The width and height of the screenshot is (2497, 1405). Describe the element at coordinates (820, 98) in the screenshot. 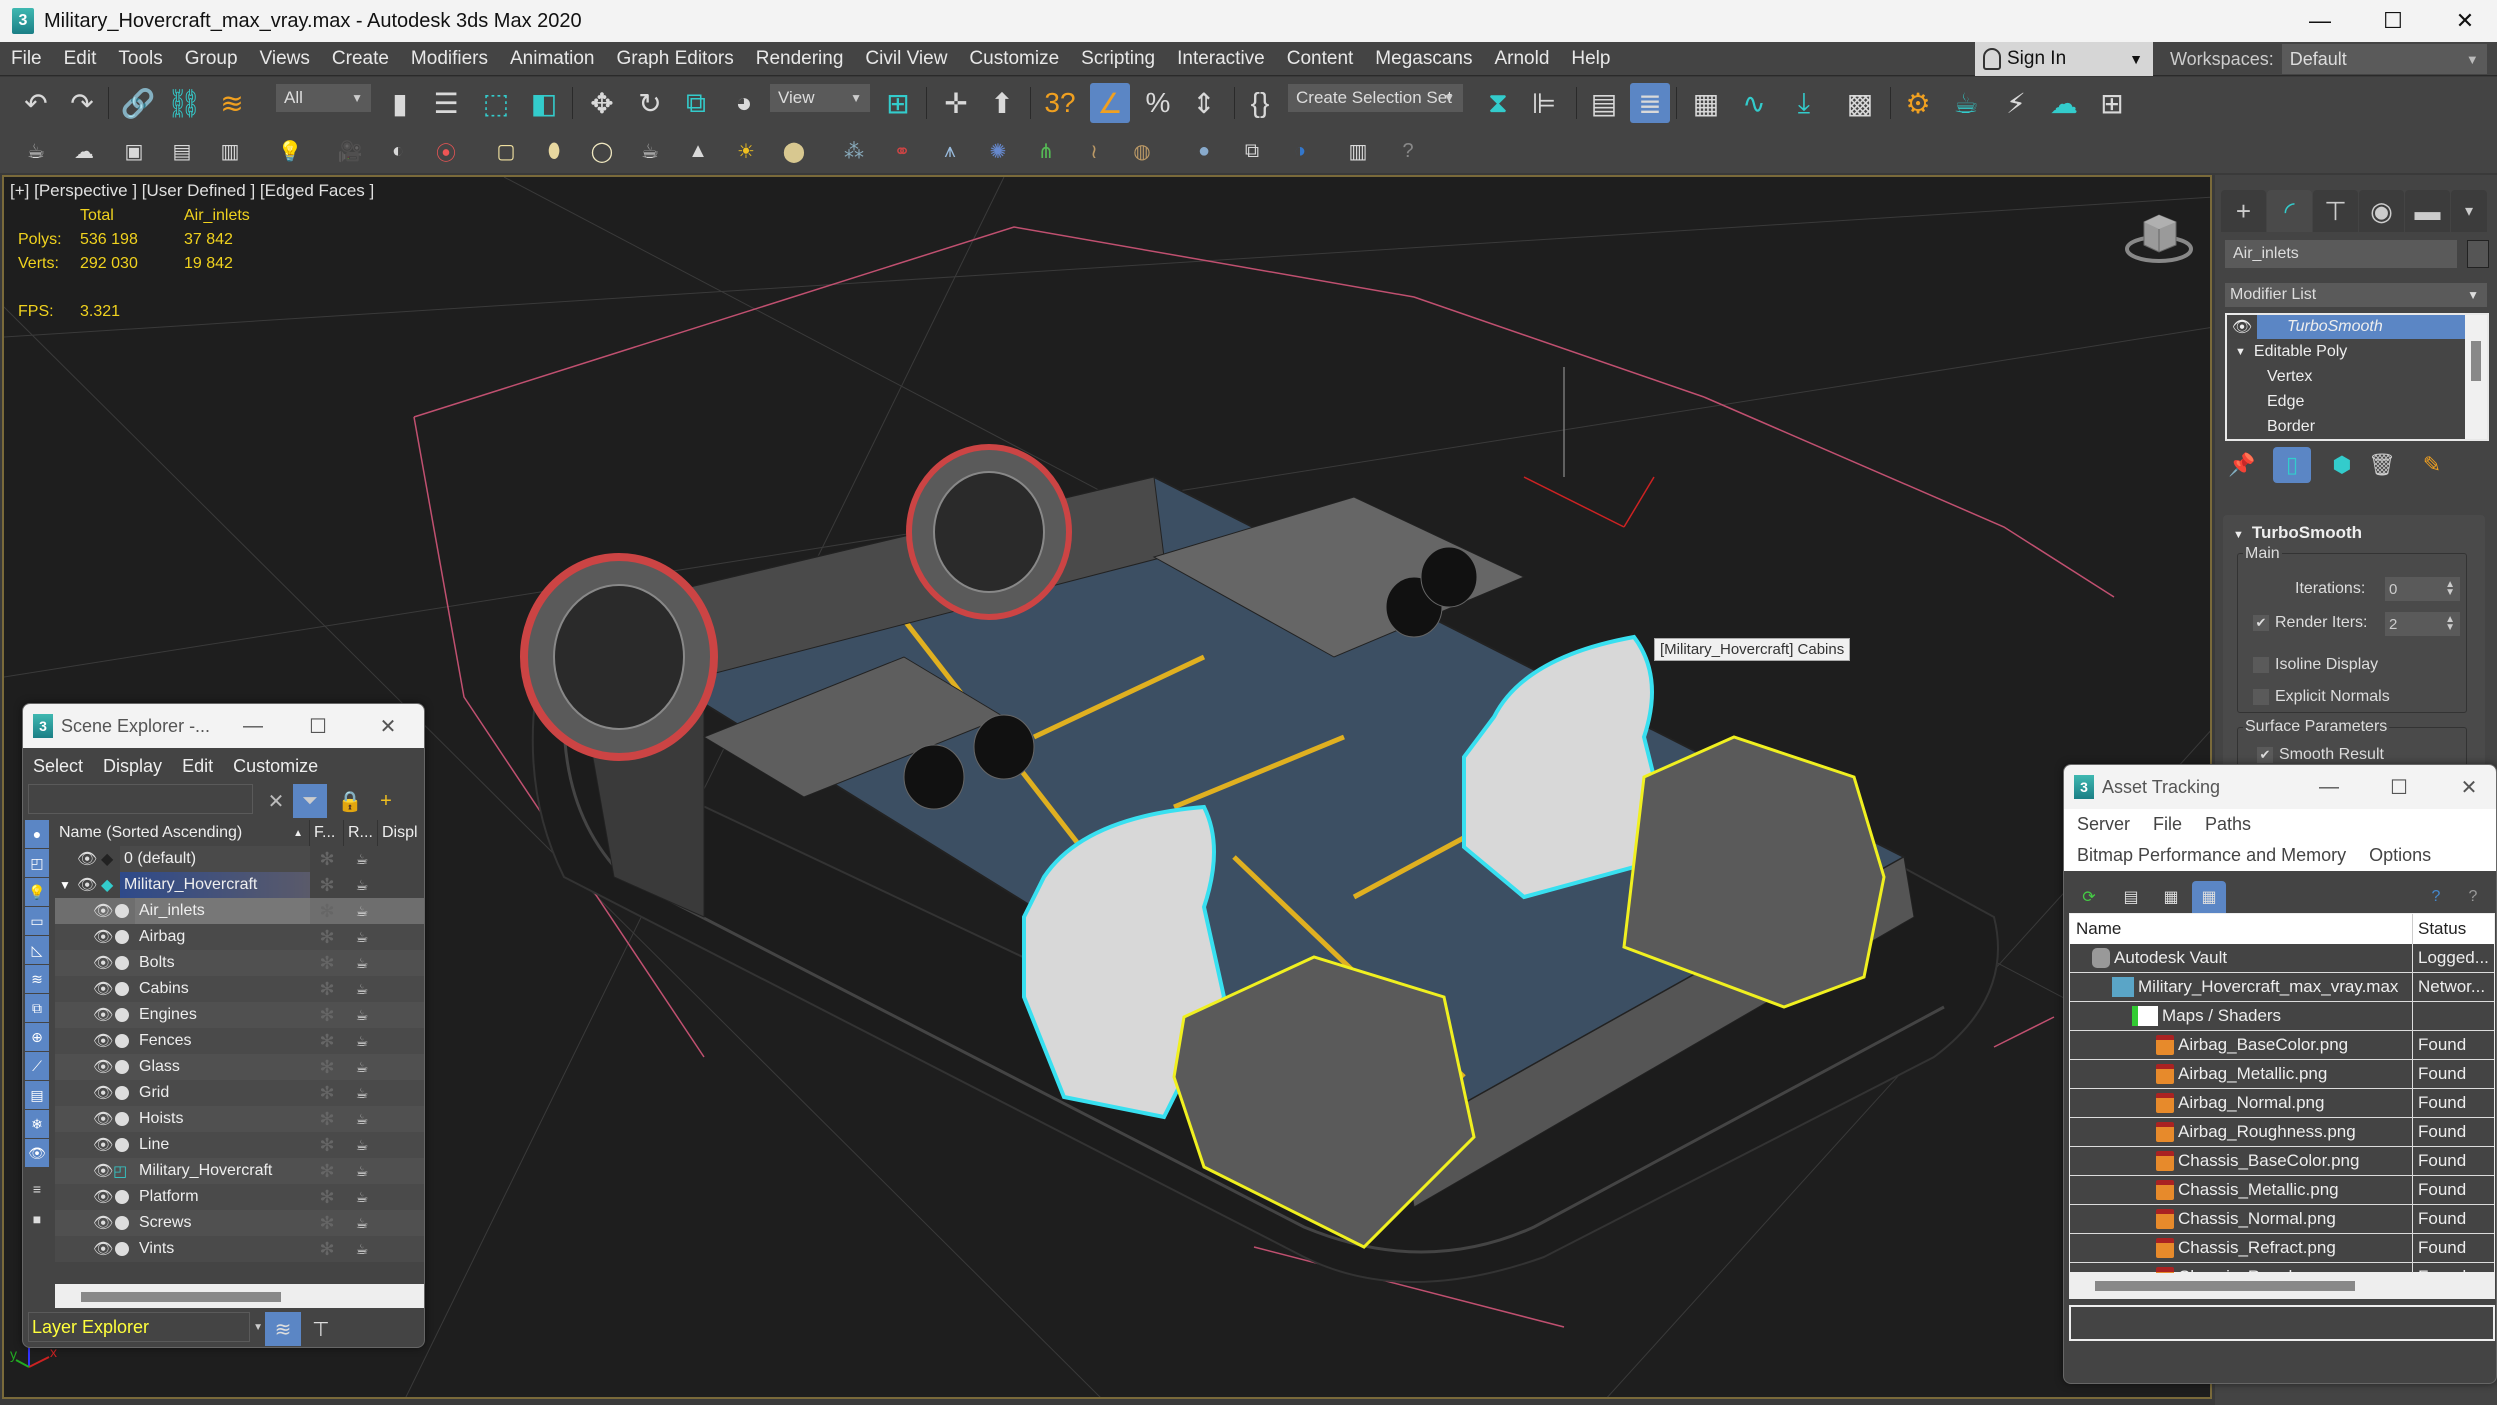

I see `reference-coord-dropdown: View ▼` at that location.